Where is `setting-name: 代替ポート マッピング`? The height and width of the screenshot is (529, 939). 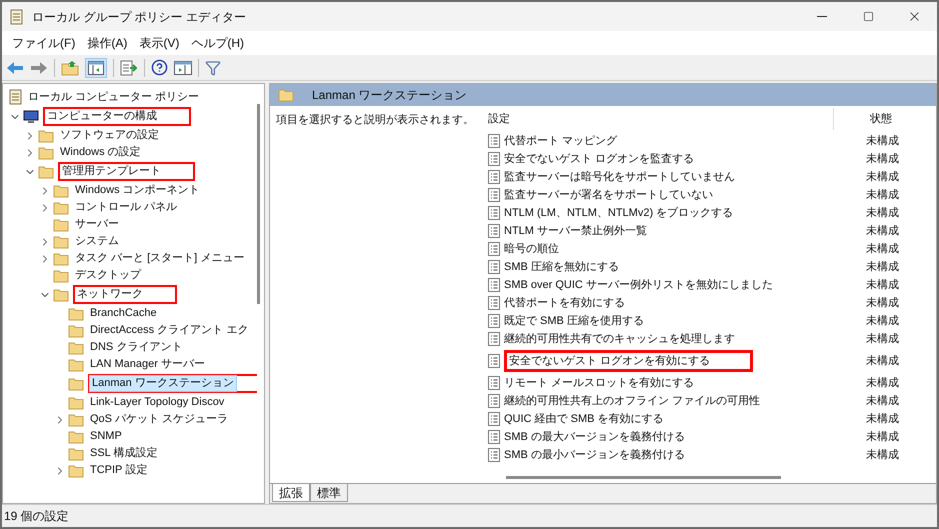 setting-name: 代替ポート マッピング is located at coordinates (561, 141).